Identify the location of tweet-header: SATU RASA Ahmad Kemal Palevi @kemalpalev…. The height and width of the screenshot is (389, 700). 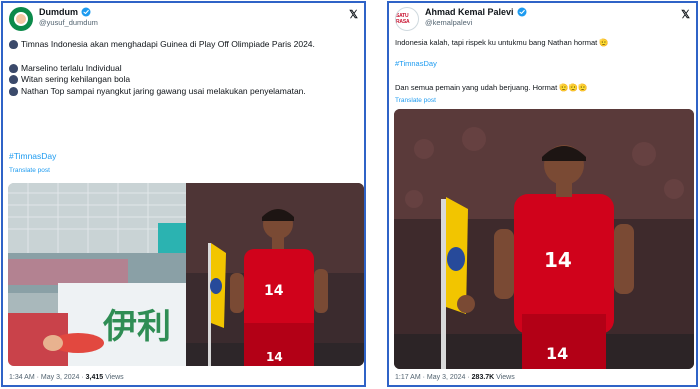
(542, 20).